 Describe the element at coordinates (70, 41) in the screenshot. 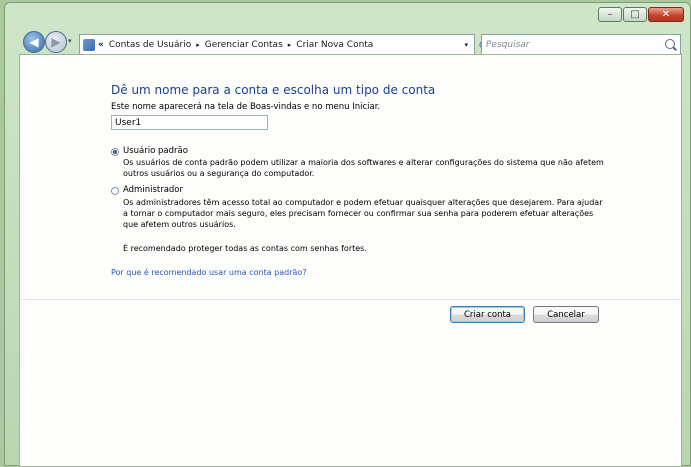

I see `recent-pages-dropdown: ▾` at that location.